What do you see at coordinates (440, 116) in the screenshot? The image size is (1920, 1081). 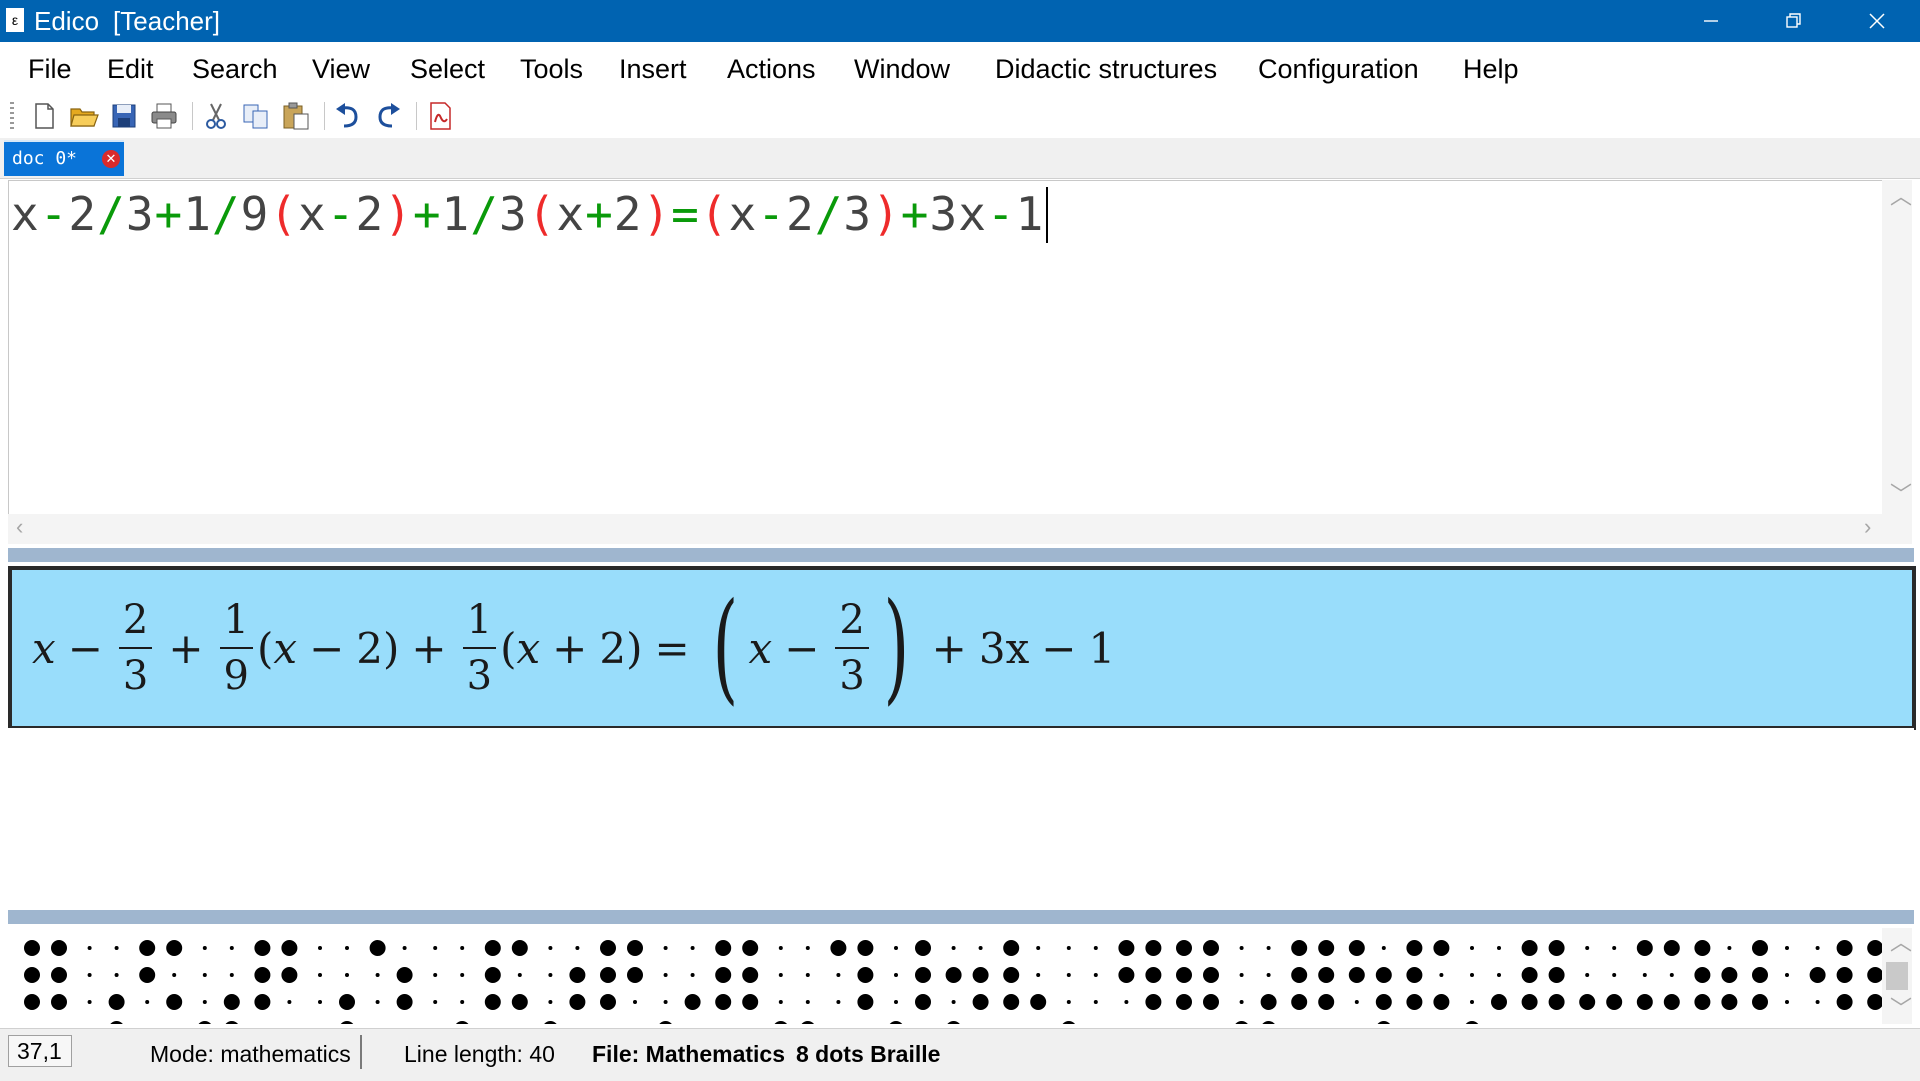 I see `pdf-icon` at bounding box center [440, 116].